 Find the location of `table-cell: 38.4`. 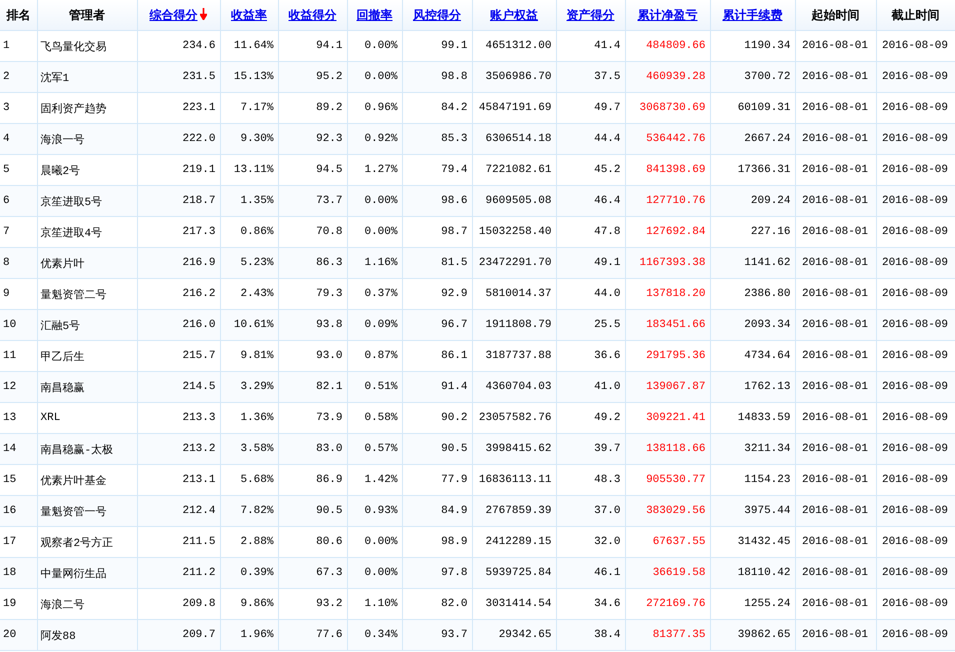

table-cell: 38.4 is located at coordinates (590, 635).